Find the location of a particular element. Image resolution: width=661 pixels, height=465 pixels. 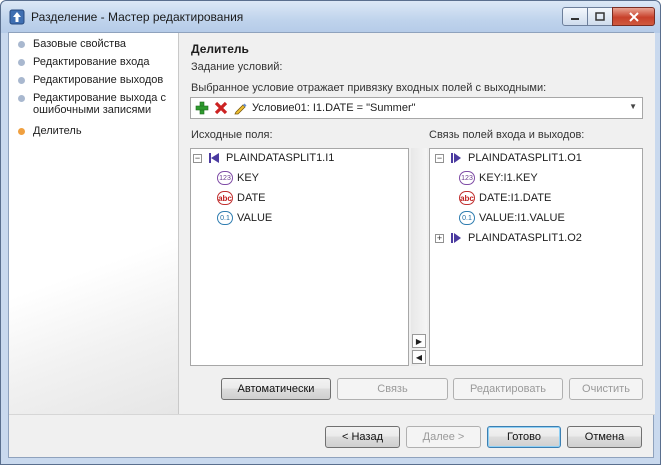

pencil-icon is located at coordinates (239, 109).